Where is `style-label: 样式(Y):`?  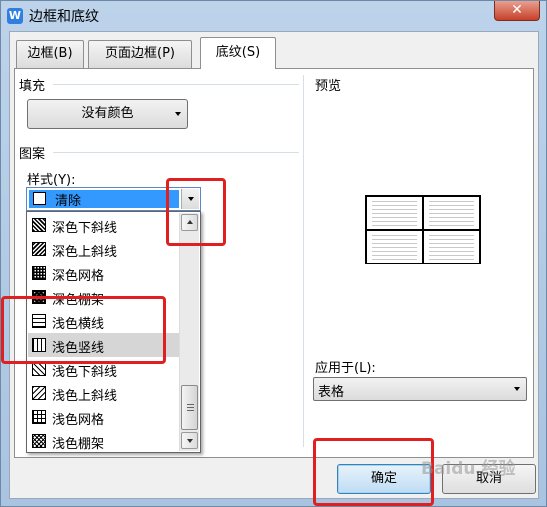 style-label: 样式(Y): is located at coordinates (51, 180).